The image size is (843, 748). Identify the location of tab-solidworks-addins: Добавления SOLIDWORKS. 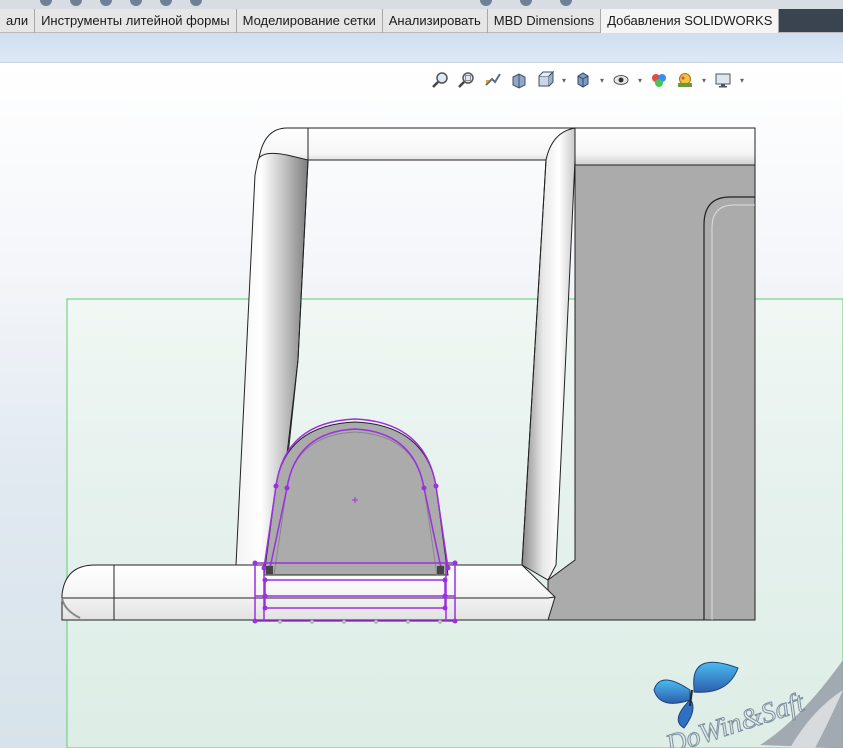
(690, 21).